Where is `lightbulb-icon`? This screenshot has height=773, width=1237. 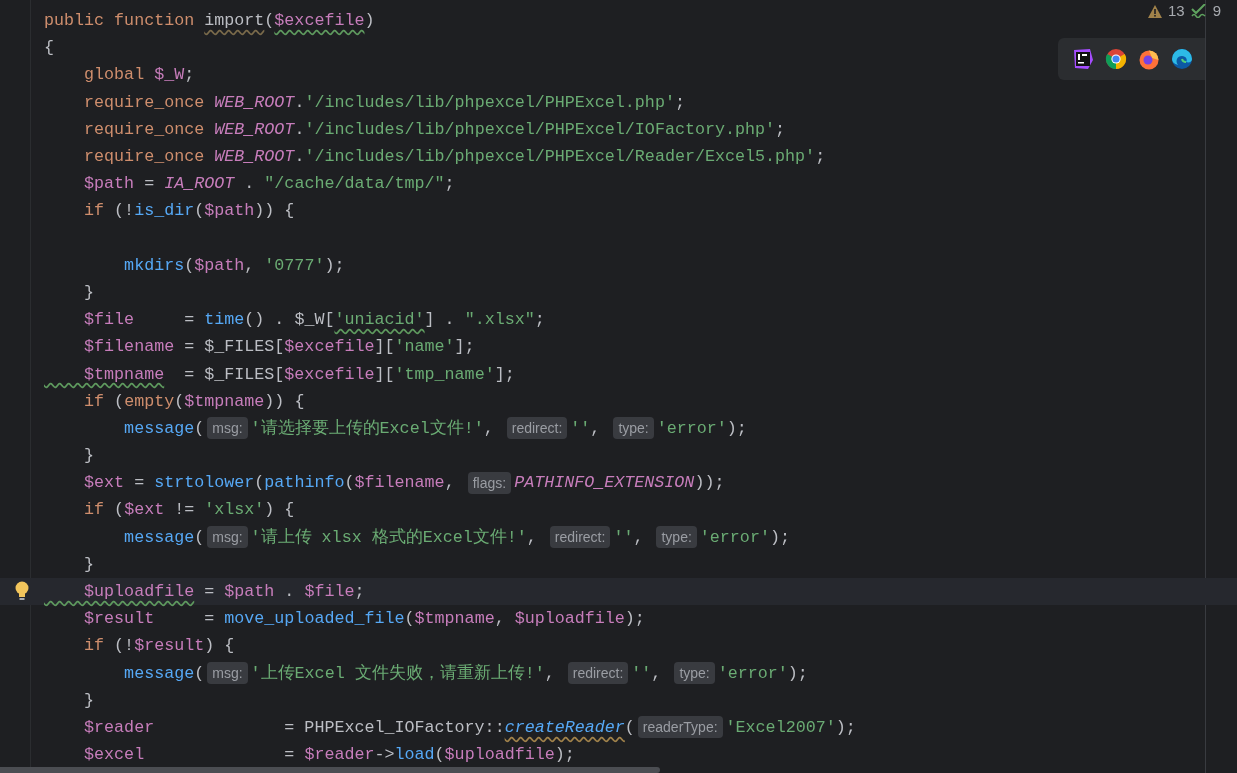
lightbulb-icon is located at coordinates (22, 590).